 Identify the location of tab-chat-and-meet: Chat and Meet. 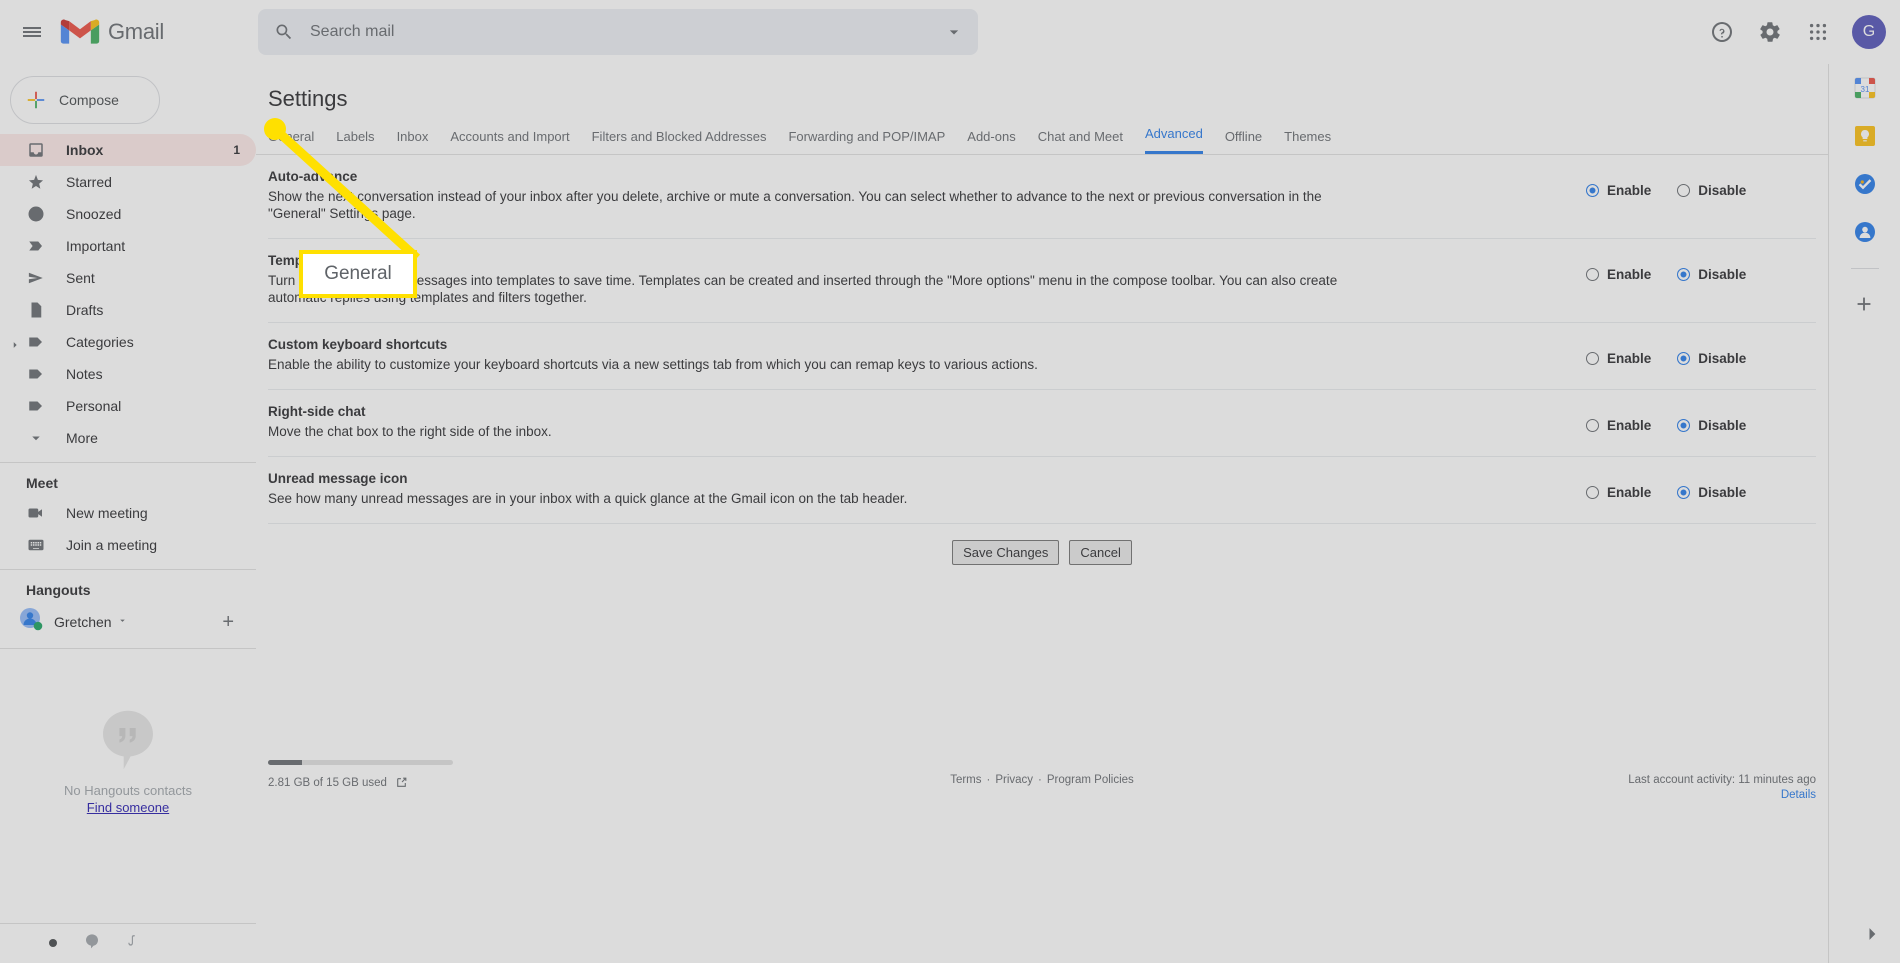
(1080, 141).